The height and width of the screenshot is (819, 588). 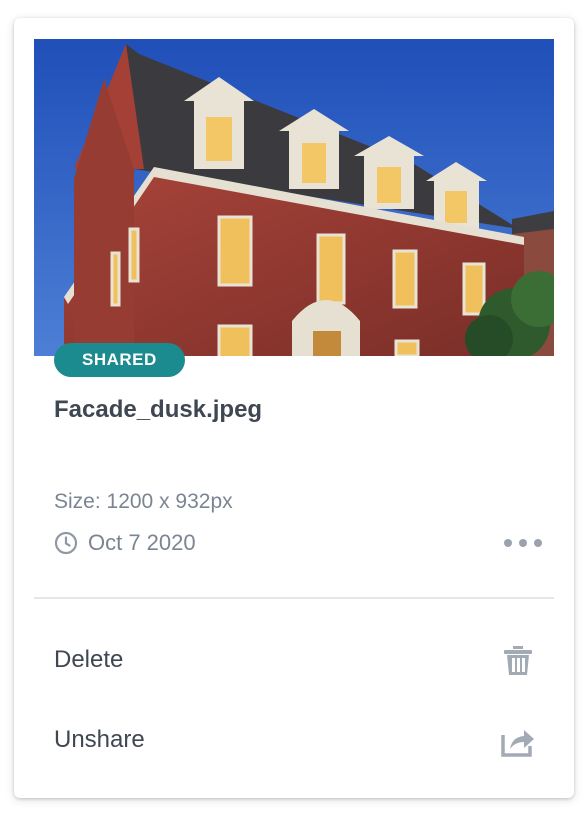 What do you see at coordinates (295, 740) in the screenshot?
I see `unshare-action: Unshare` at bounding box center [295, 740].